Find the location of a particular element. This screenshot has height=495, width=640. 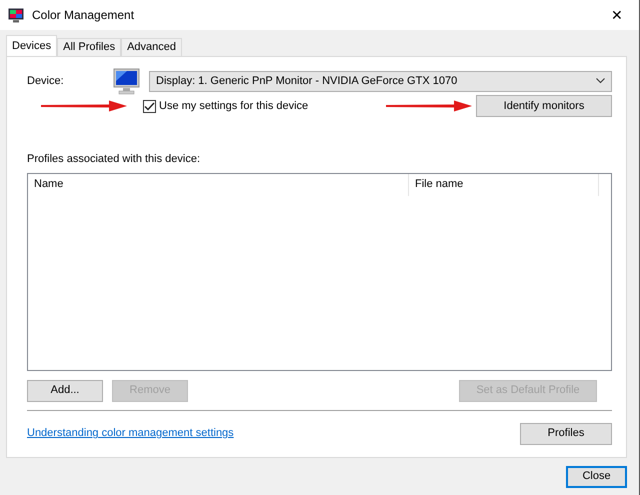

tab: All Profiles is located at coordinates (89, 47).